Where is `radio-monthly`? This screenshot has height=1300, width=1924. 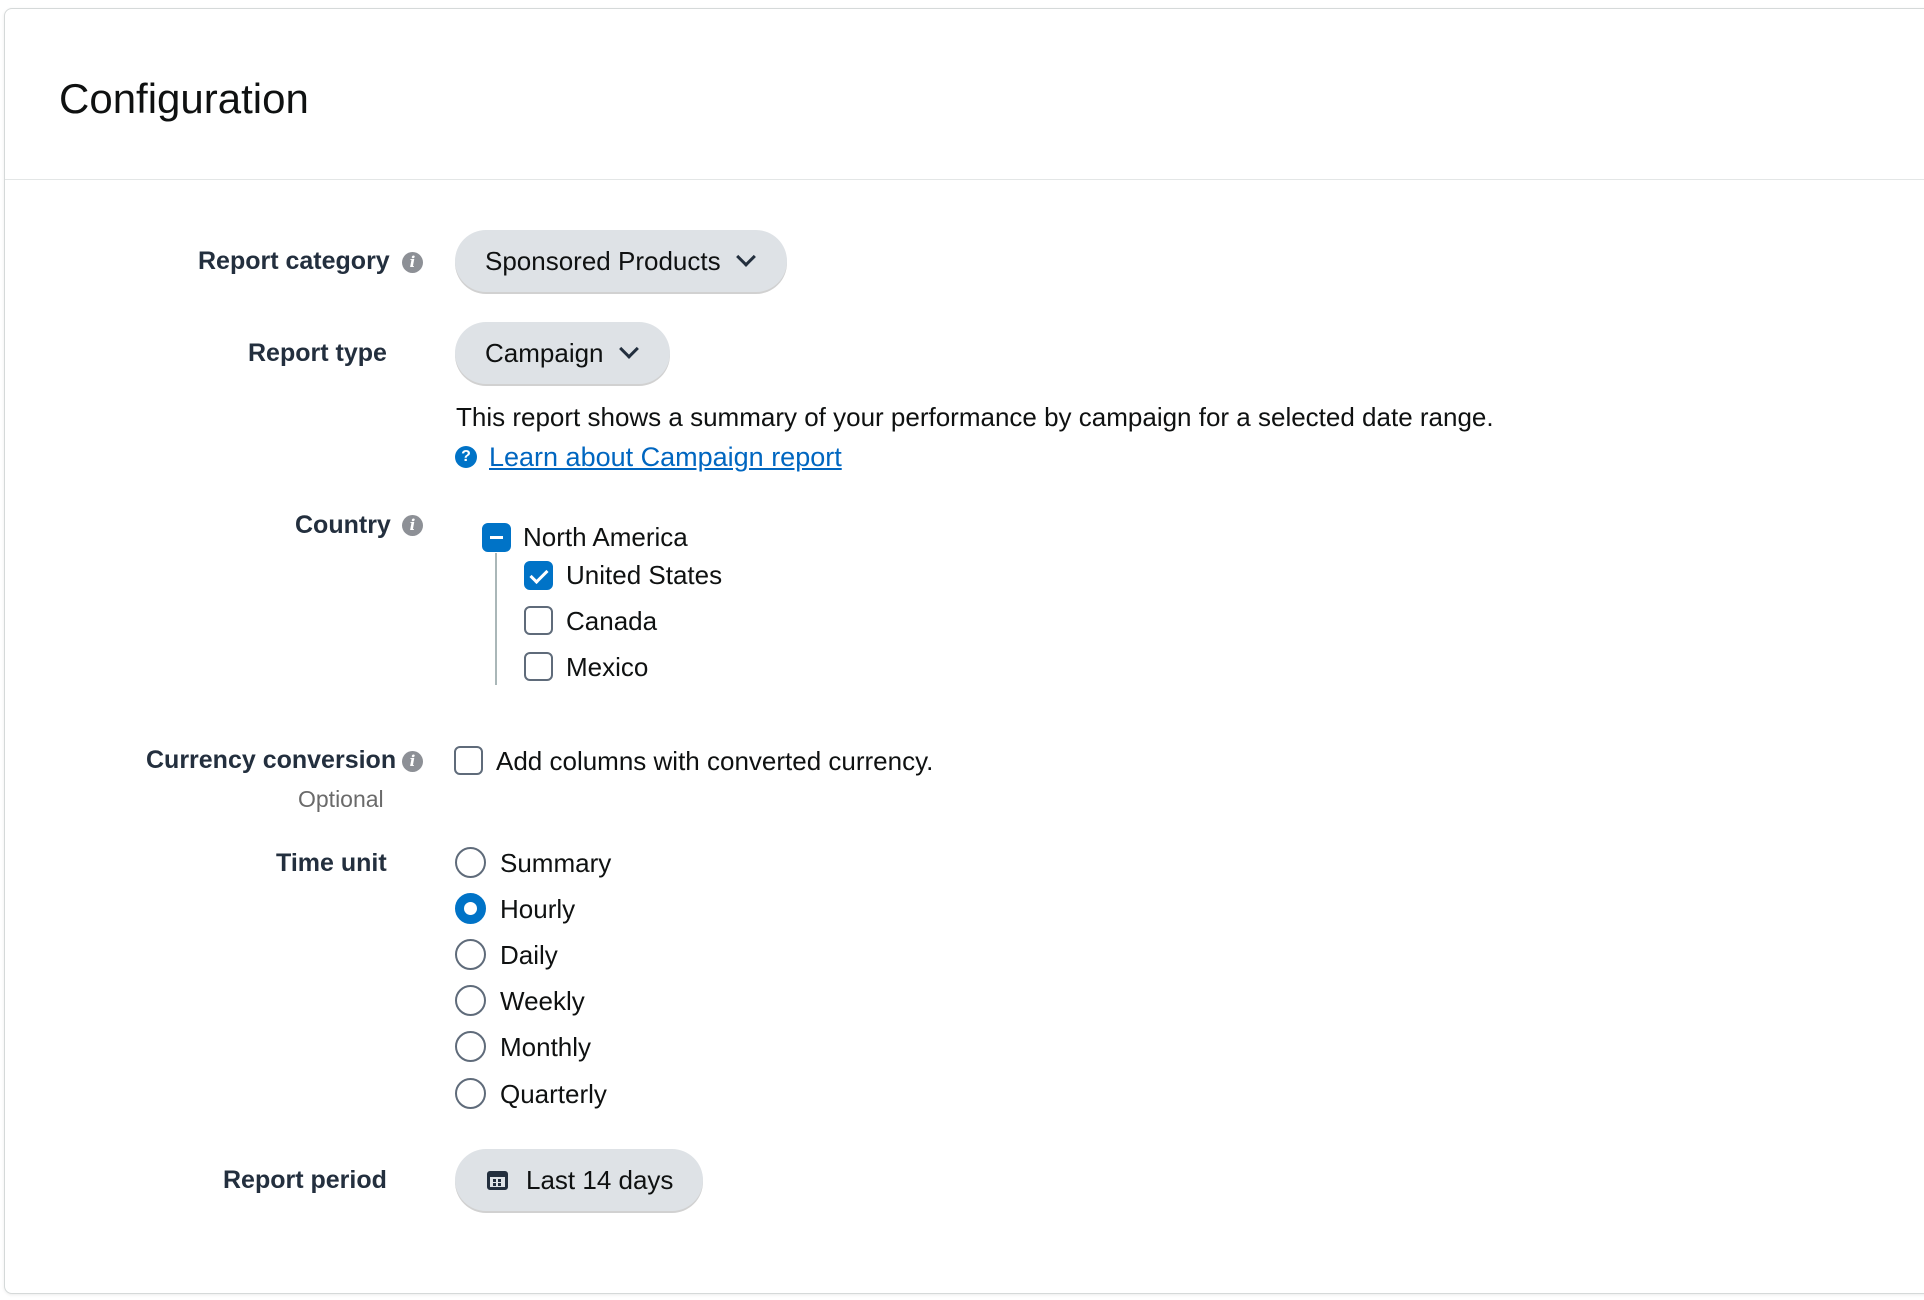
radio-monthly is located at coordinates (470, 1046).